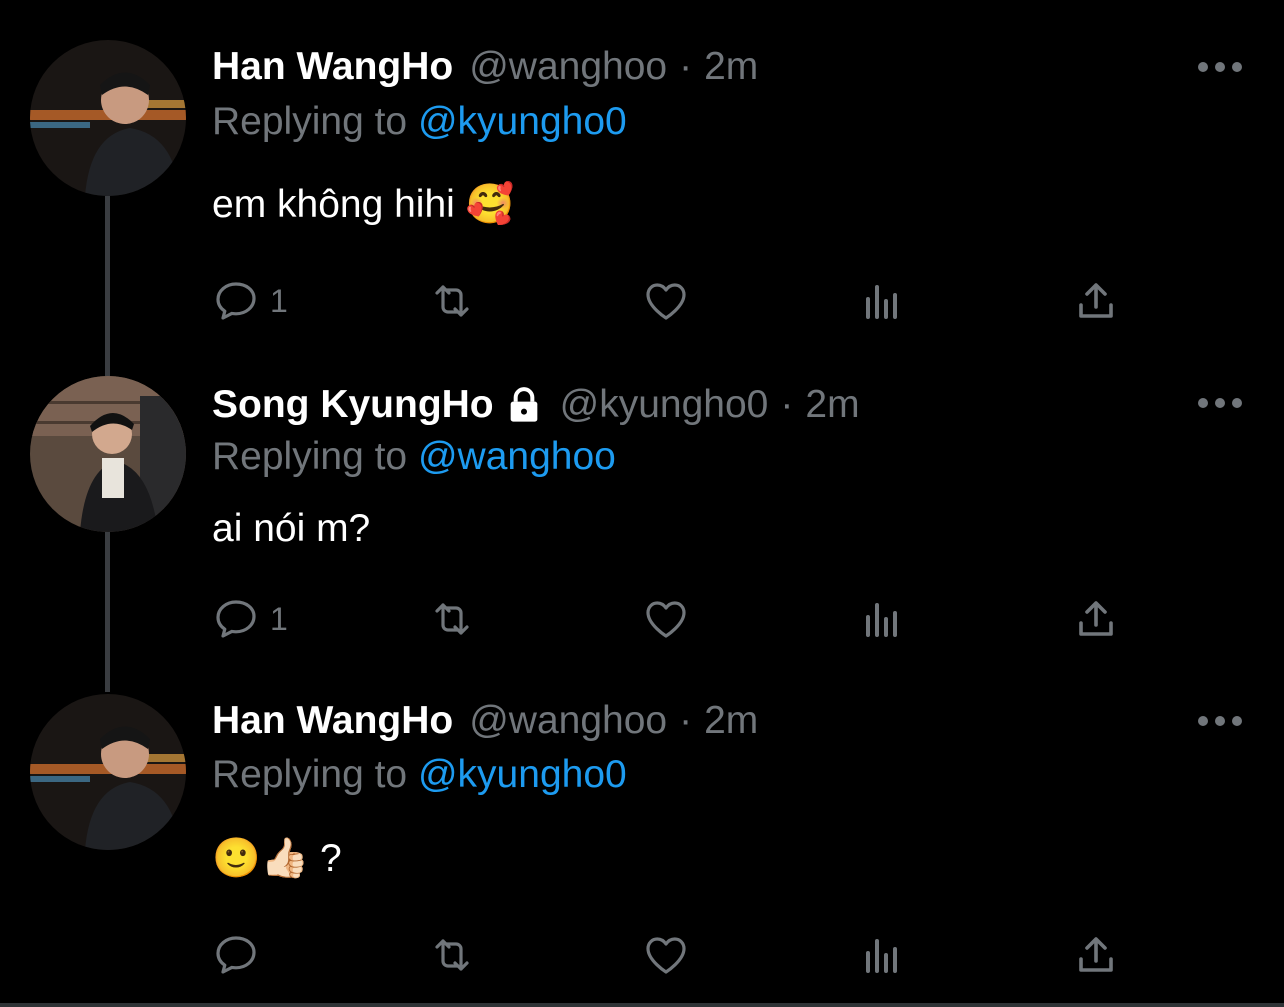  Describe the element at coordinates (642, 1005) in the screenshot. I see `divider` at that location.